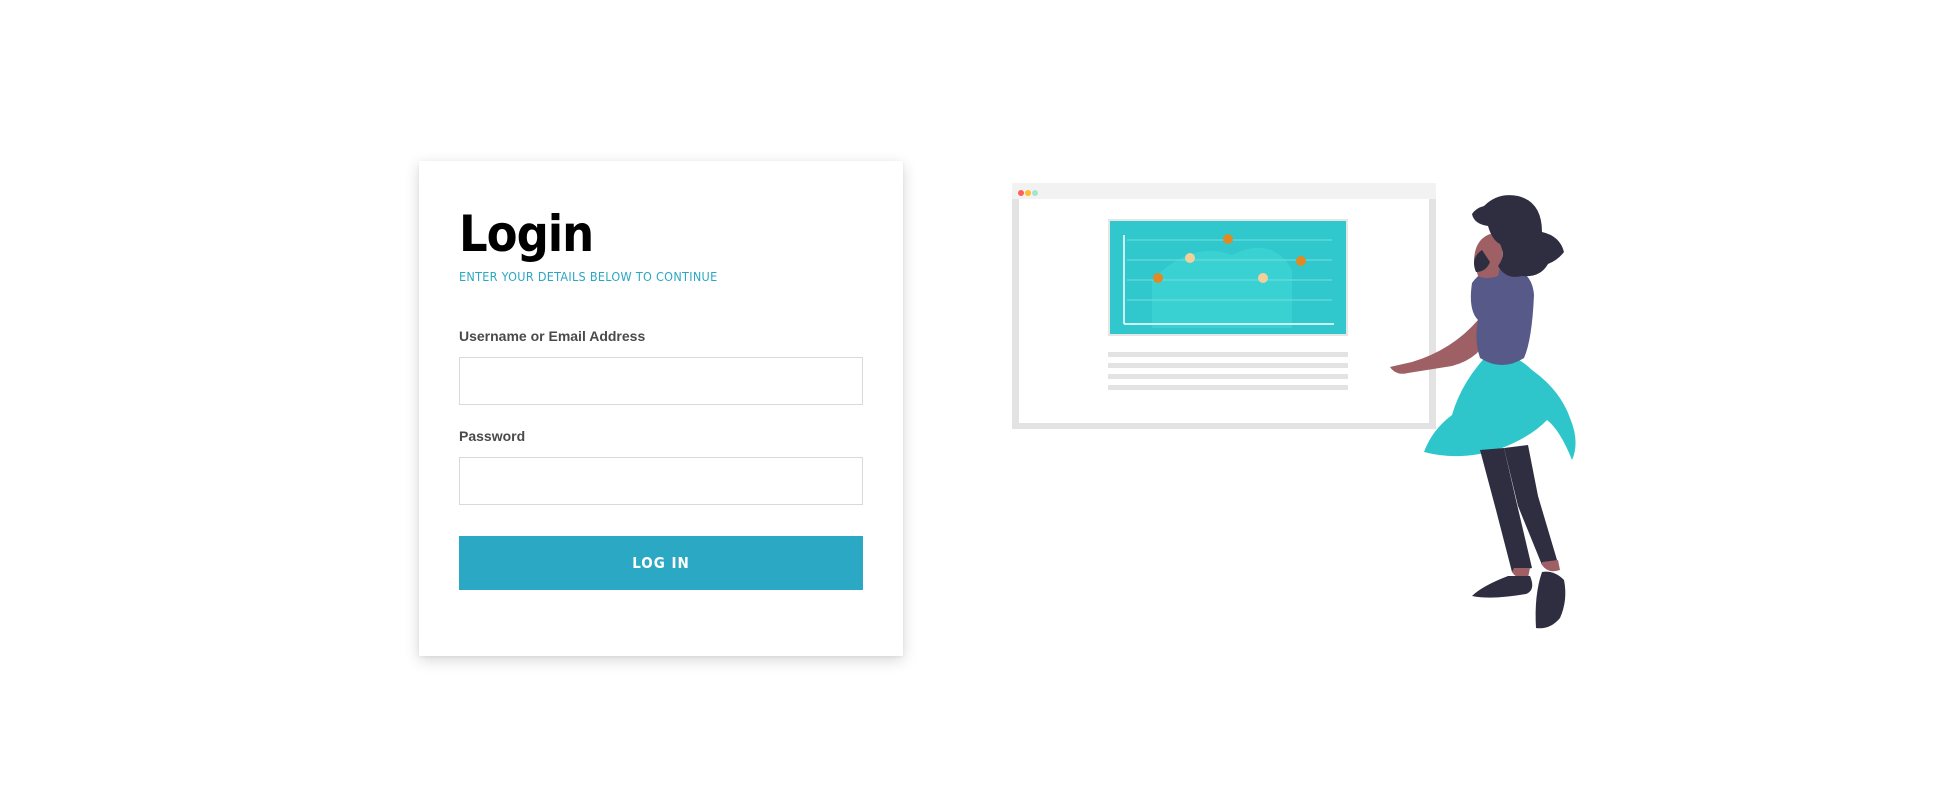 Image resolution: width=1940 pixels, height=811 pixels. Describe the element at coordinates (1228, 277) in the screenshot. I see `screen-chart` at that location.